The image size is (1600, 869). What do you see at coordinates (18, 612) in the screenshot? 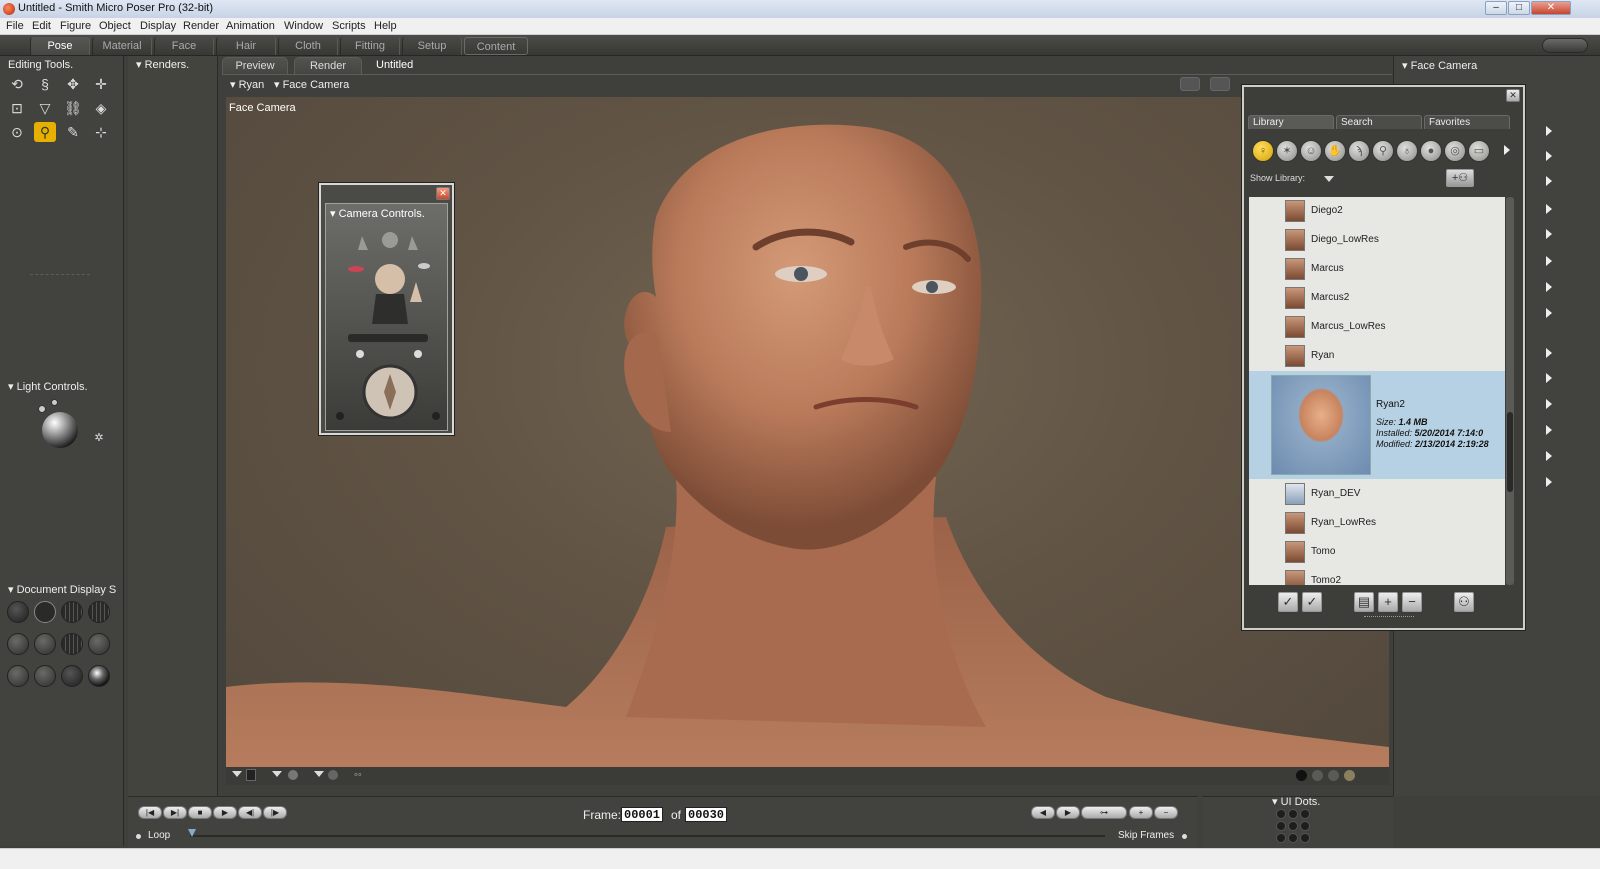
I see `display-silhouette-icon` at bounding box center [18, 612].